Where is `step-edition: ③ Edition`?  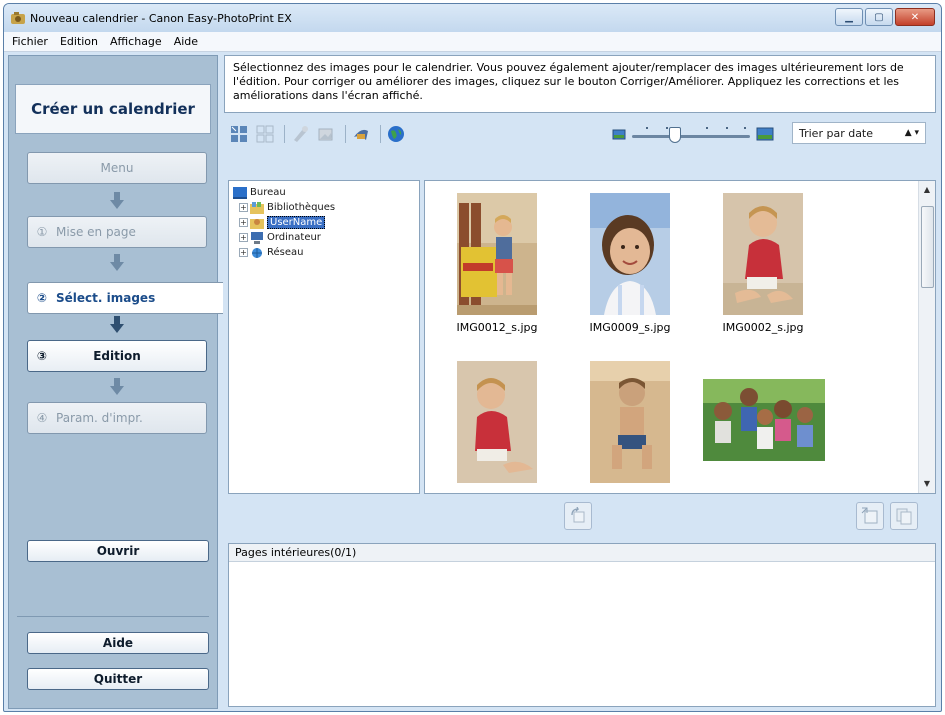 step-edition: ③ Edition is located at coordinates (117, 356).